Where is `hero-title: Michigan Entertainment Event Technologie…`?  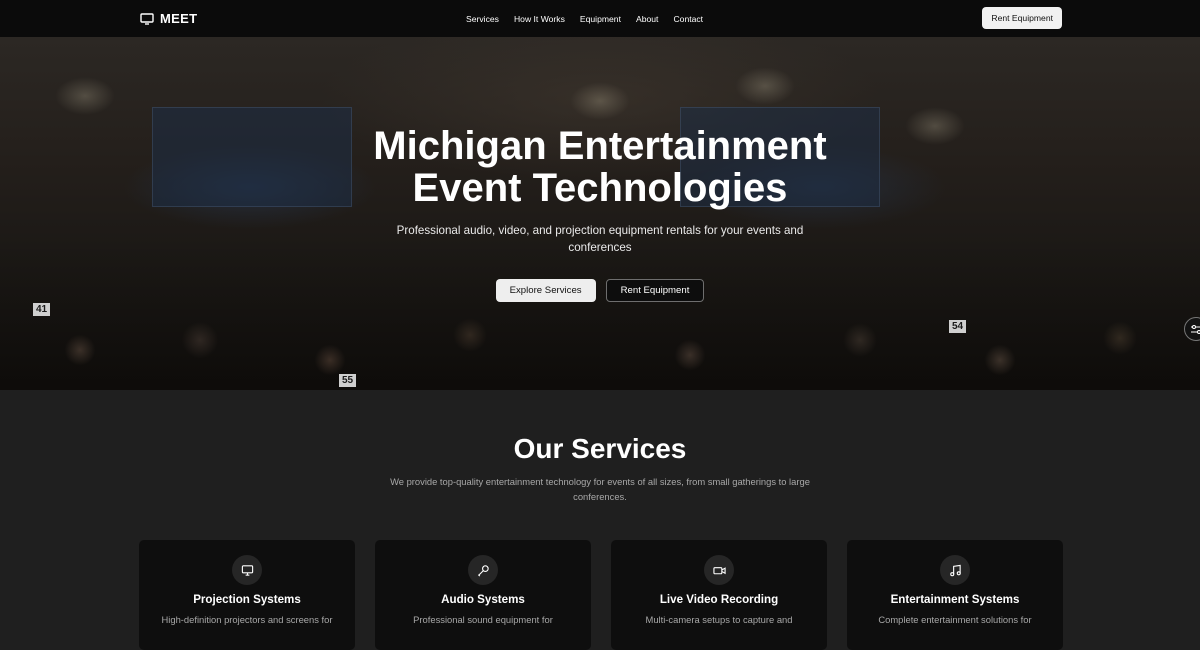
hero-title: Michigan Entertainment Event Technologie… is located at coordinates (600, 167).